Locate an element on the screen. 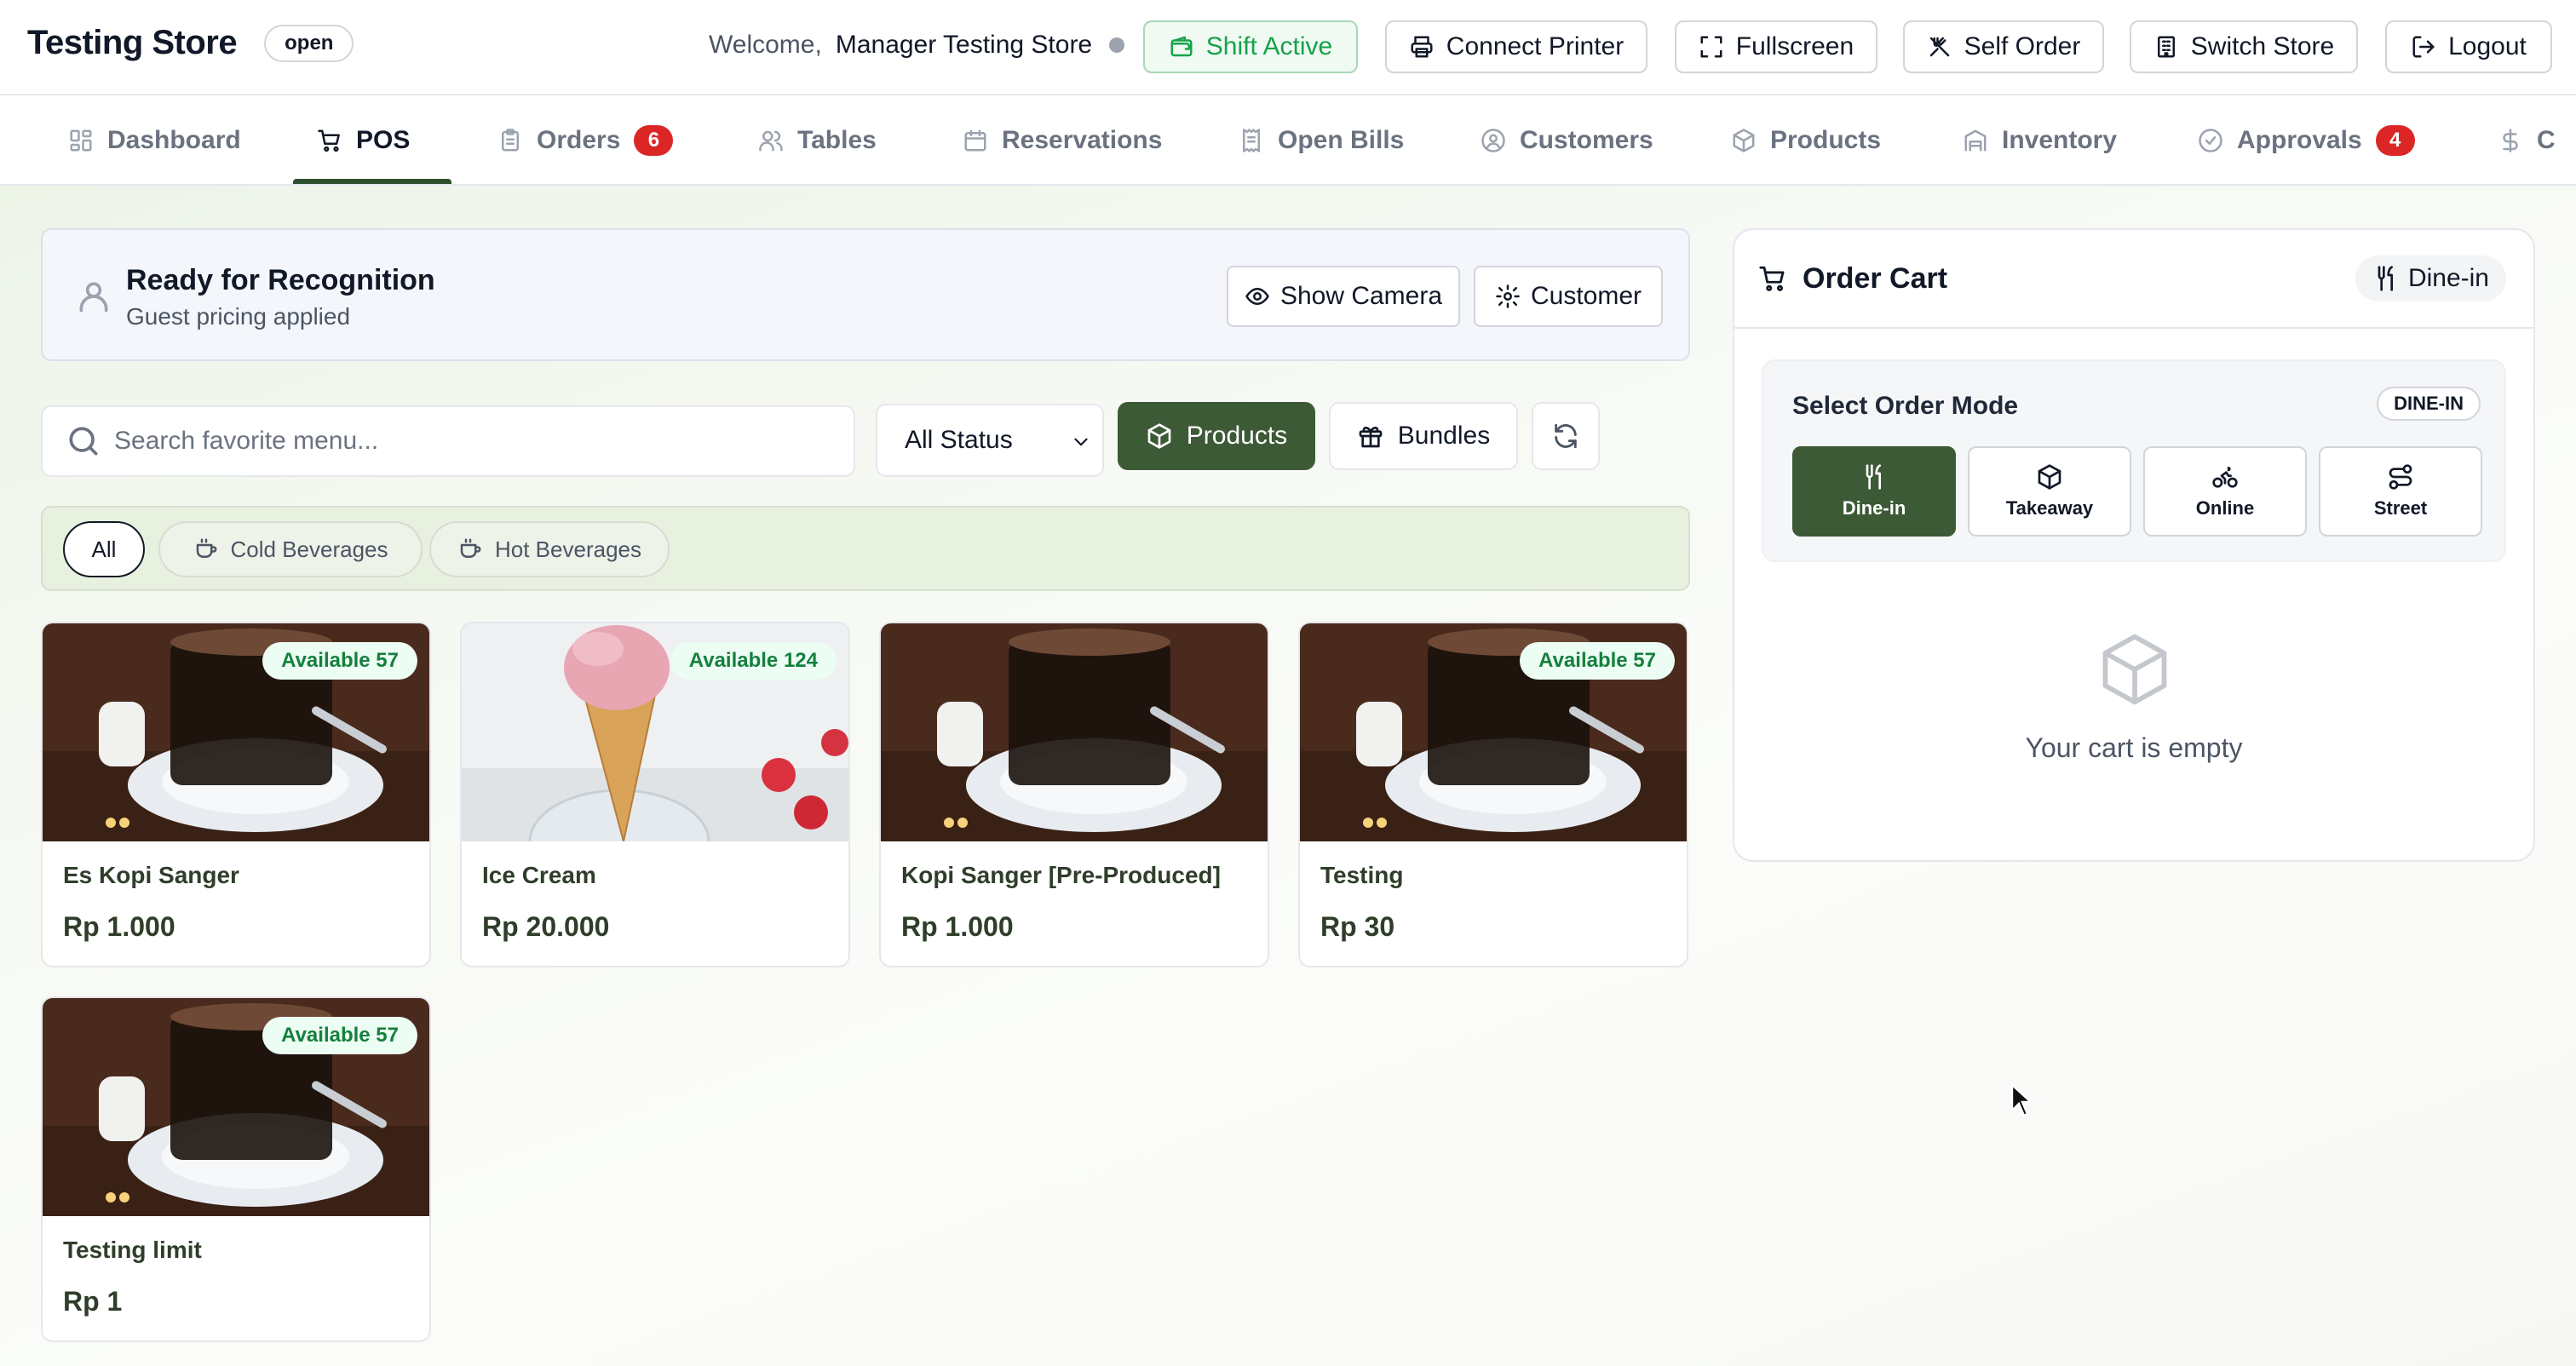  mouse-cursor-icon is located at coordinates (2022, 1100).